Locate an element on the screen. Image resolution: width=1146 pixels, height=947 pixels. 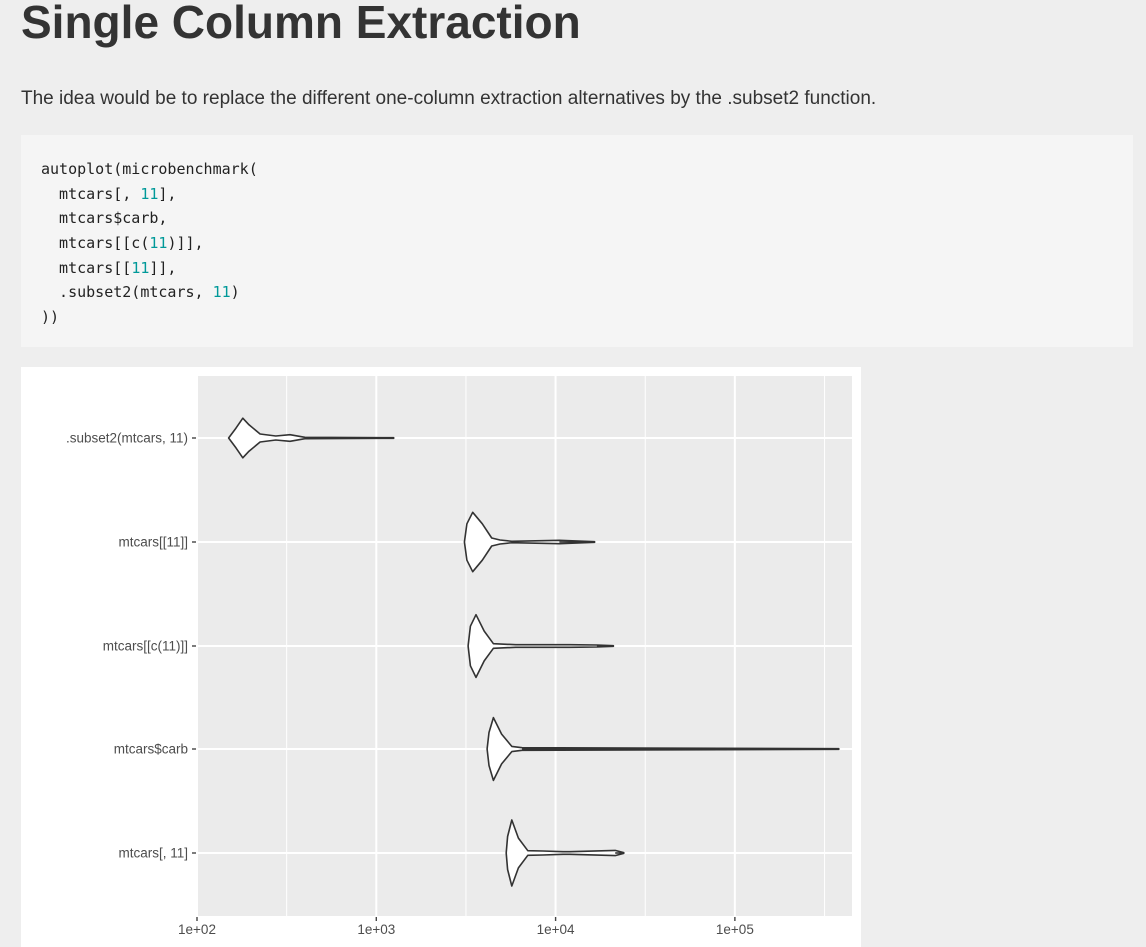
x-axis: 1e+02 1e+03 1e+04 1e+05 is located at coordinates (466, 927).